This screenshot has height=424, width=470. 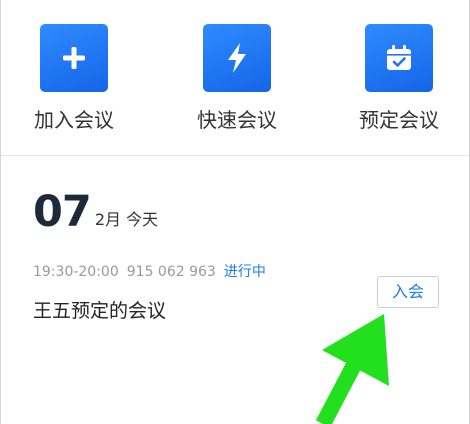 What do you see at coordinates (399, 120) in the screenshot?
I see `schedule-meeting-label: 预定会议` at bounding box center [399, 120].